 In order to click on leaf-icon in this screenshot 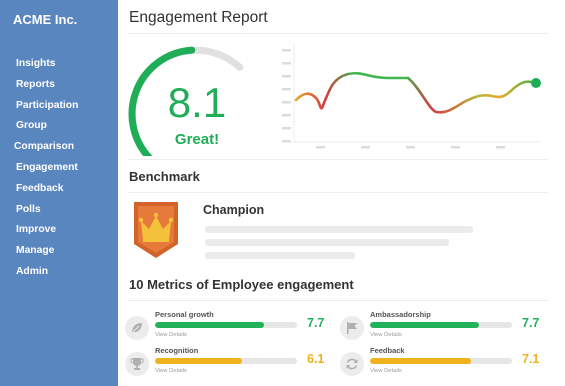, I will do `click(137, 328)`.